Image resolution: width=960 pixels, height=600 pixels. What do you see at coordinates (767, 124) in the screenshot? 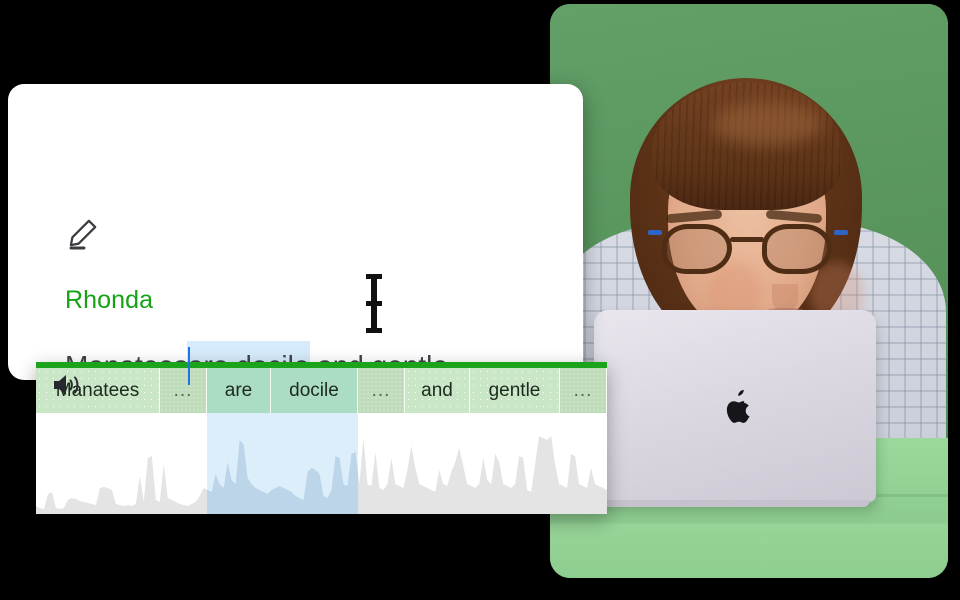
I see `hair-highlight` at bounding box center [767, 124].